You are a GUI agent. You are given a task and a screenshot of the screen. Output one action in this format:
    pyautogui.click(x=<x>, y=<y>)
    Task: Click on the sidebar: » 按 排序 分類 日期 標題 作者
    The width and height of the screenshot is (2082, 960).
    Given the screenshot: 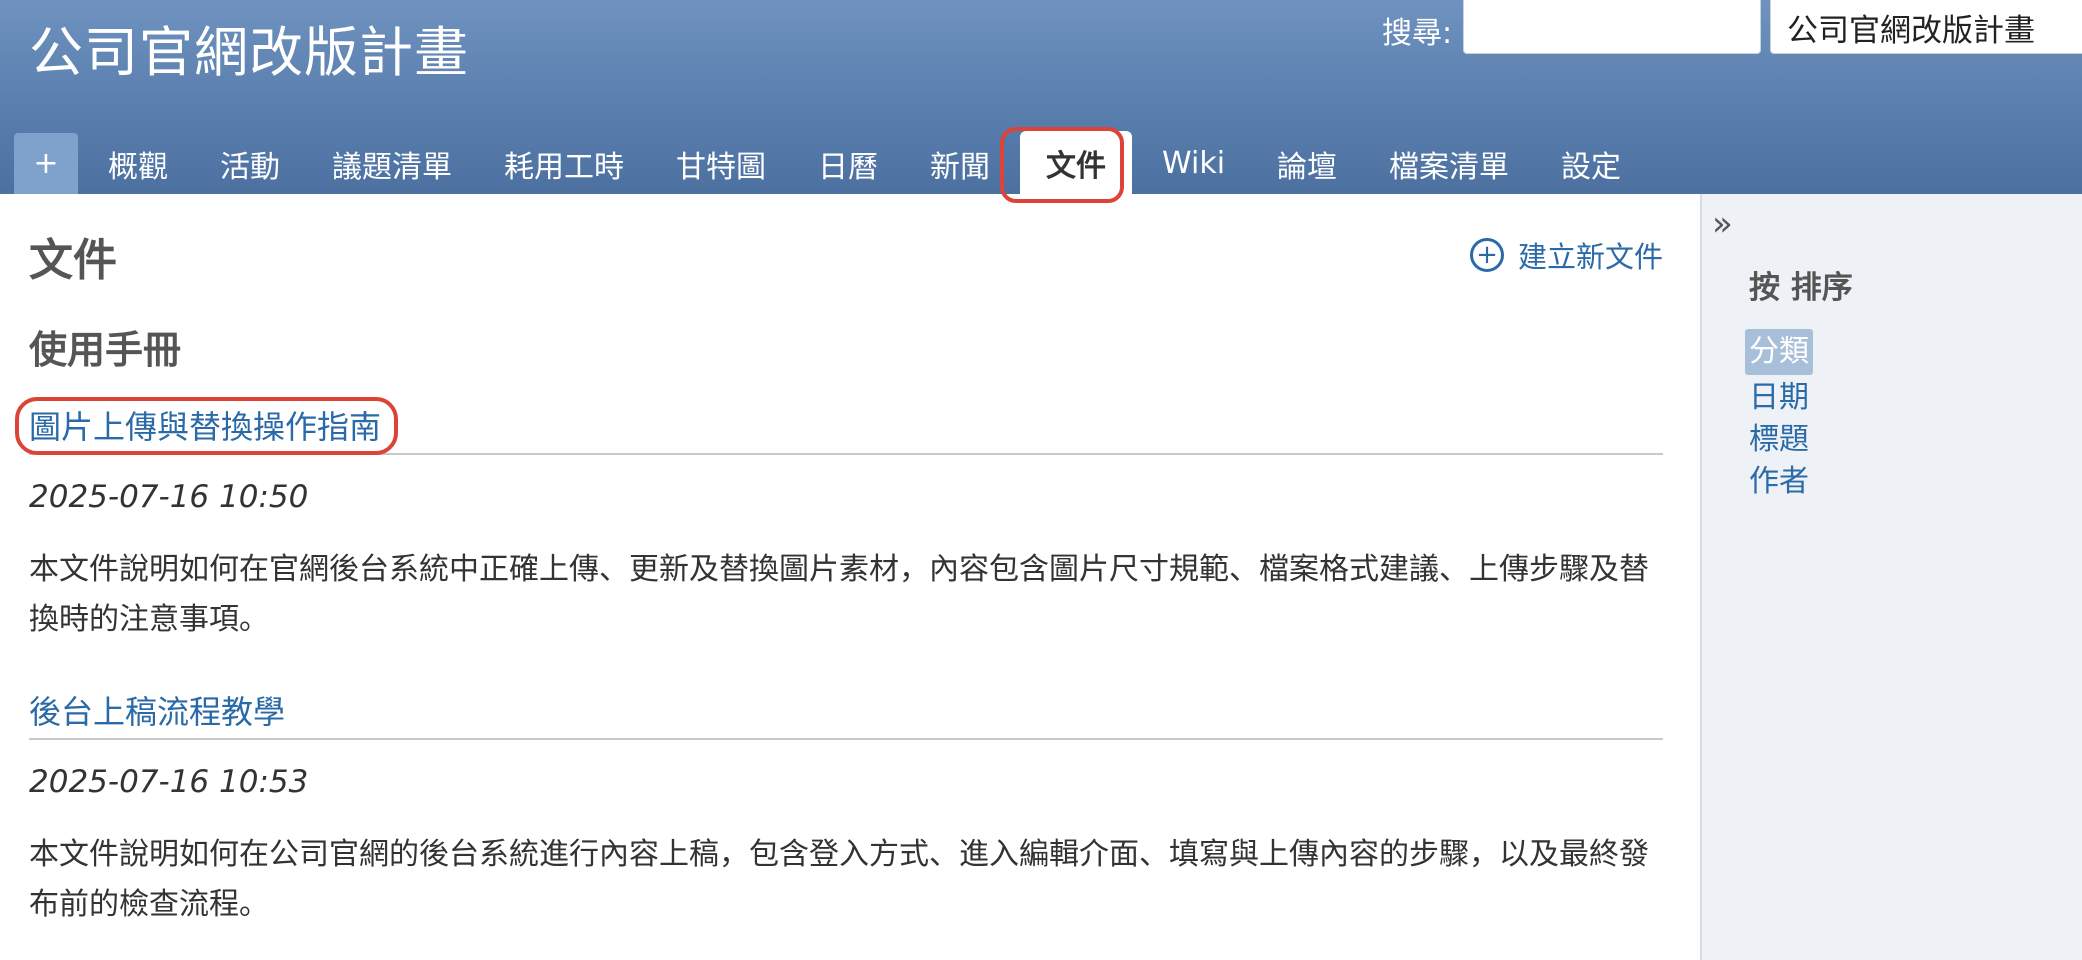 What is the action you would take?
    pyautogui.click(x=1891, y=577)
    